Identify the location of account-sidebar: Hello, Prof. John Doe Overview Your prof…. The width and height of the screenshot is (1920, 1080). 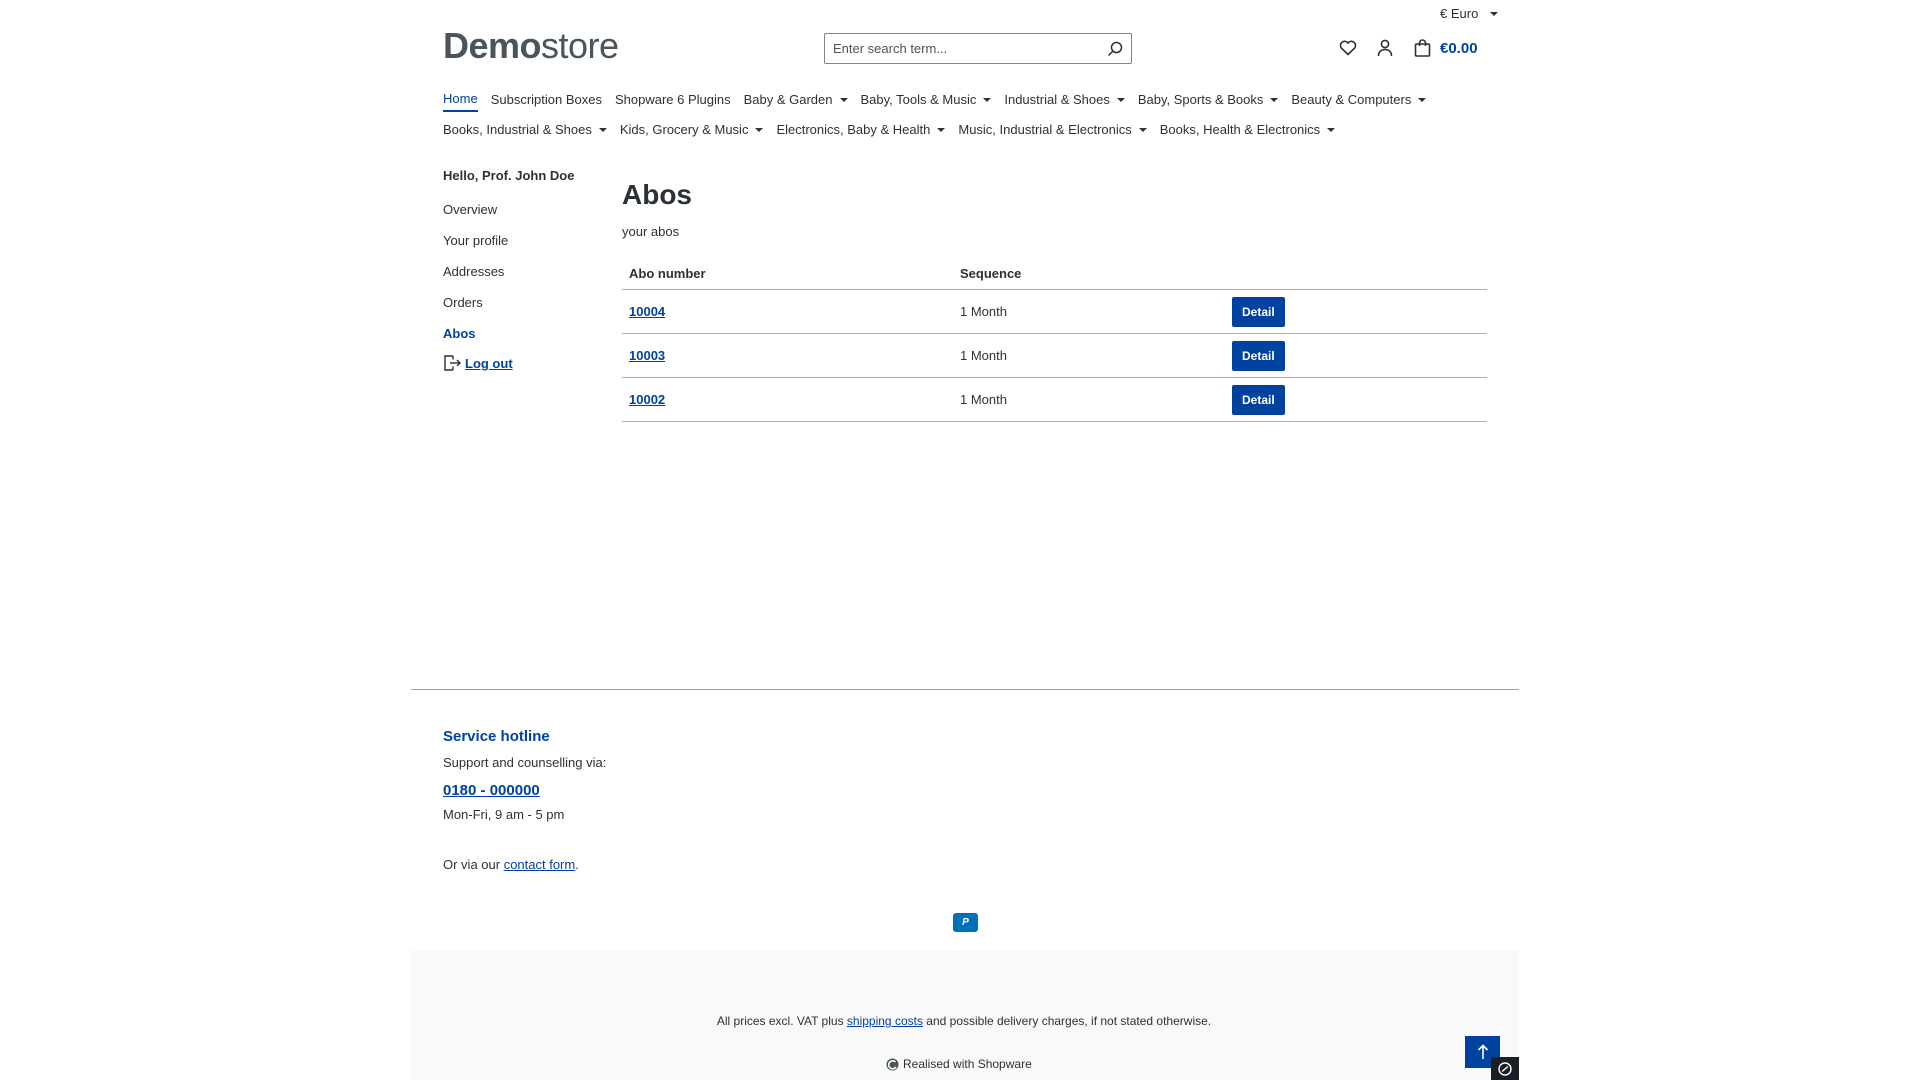
(523, 270).